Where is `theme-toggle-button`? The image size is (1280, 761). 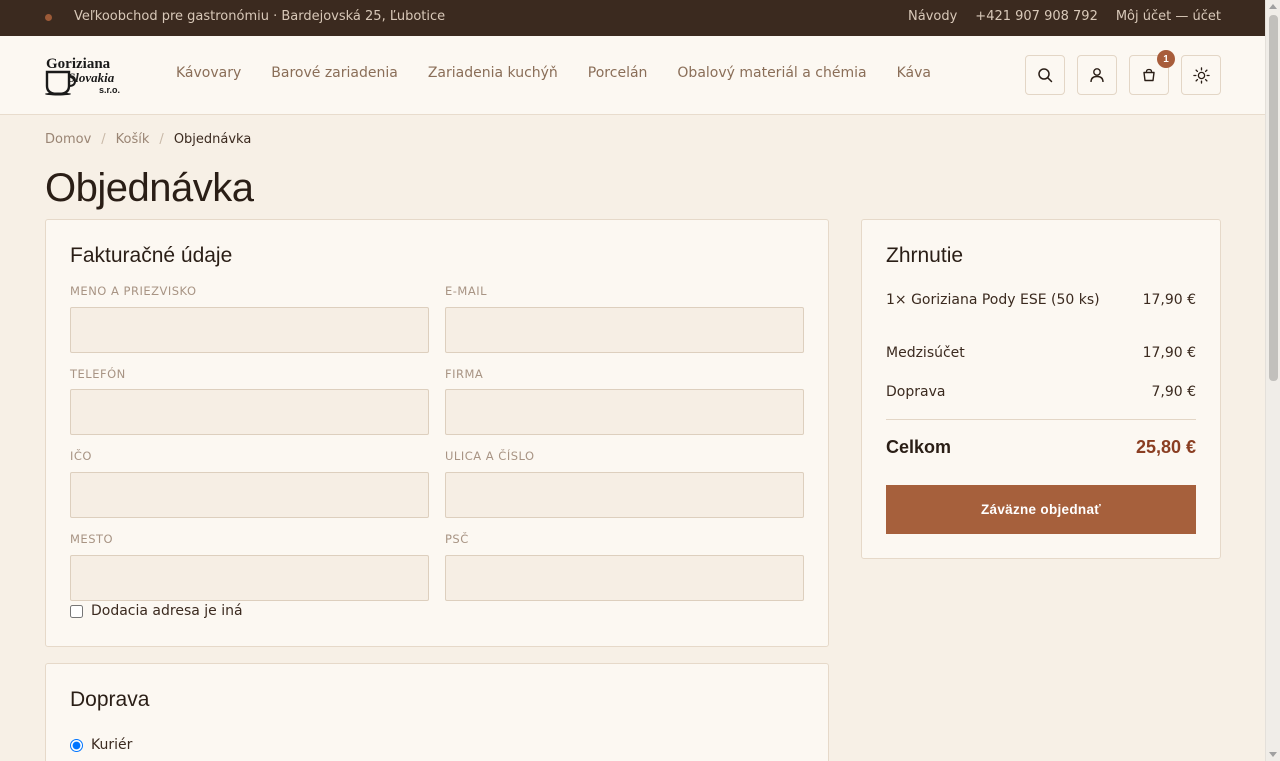 theme-toggle-button is located at coordinates (1201, 75).